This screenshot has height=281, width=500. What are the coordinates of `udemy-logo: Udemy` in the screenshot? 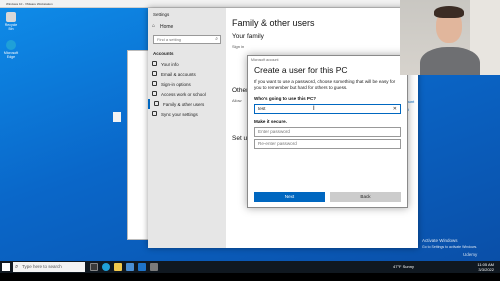 It's located at (470, 254).